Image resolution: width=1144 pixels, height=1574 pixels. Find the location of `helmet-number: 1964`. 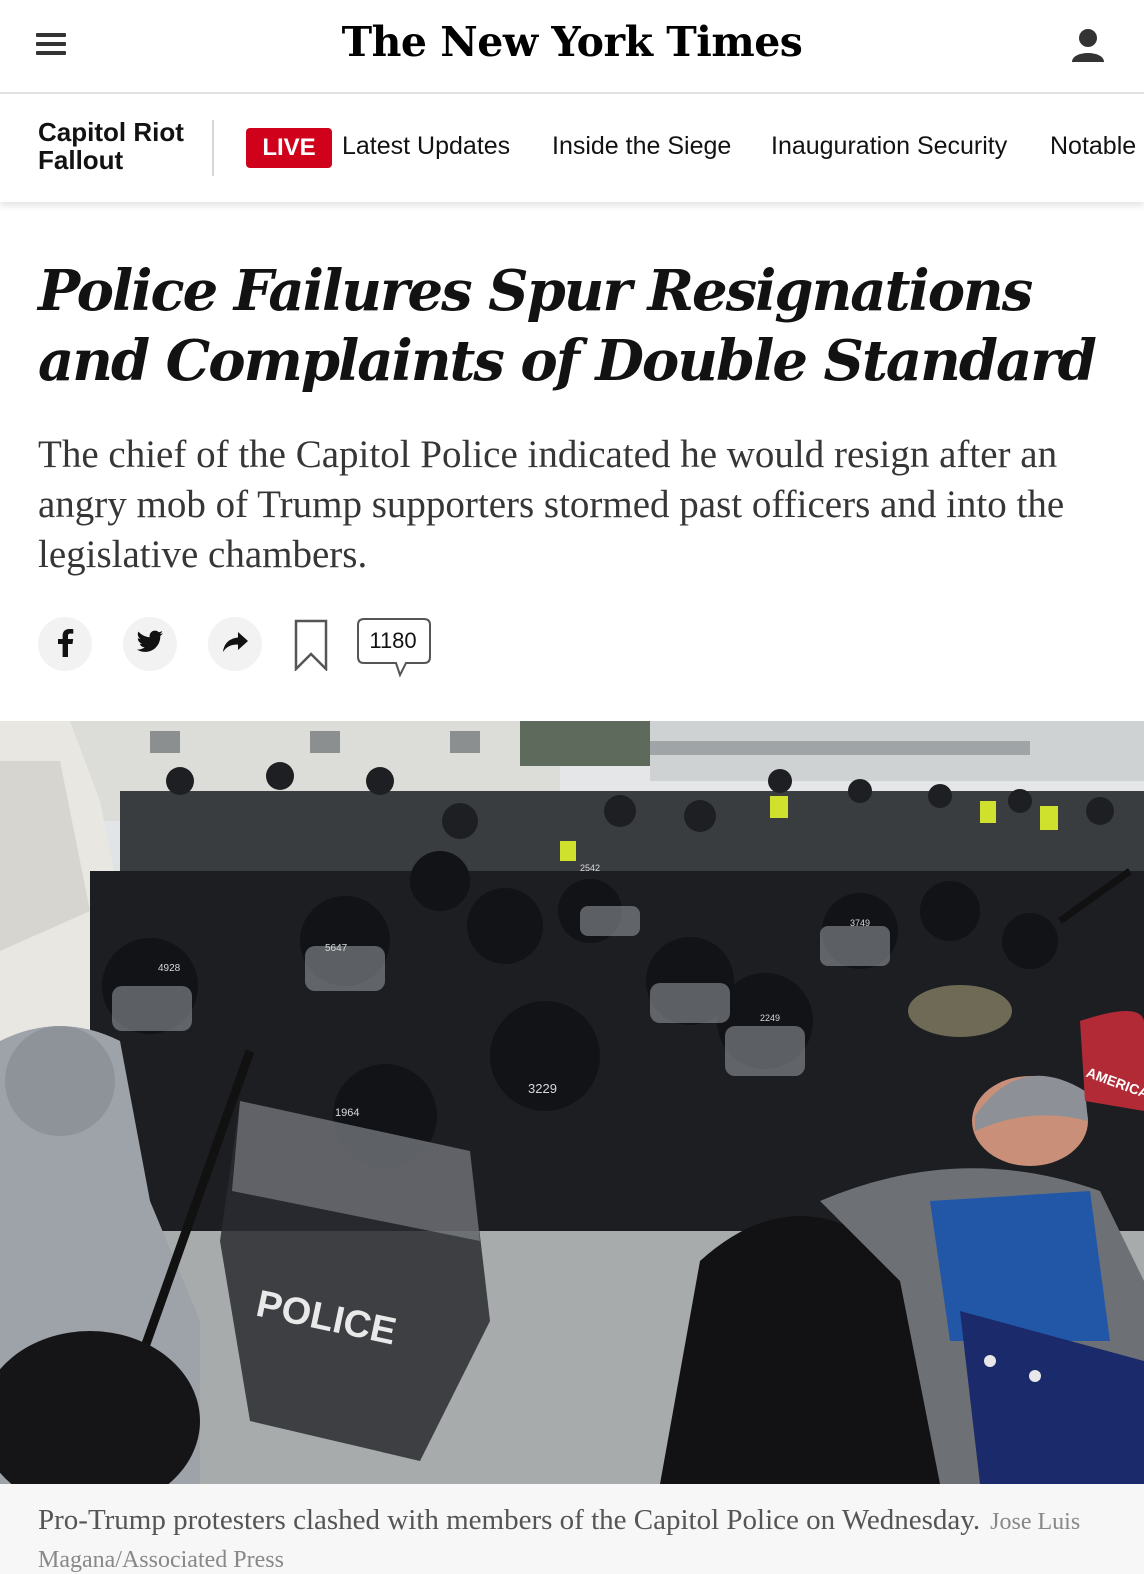

helmet-number: 1964 is located at coordinates (347, 1113).